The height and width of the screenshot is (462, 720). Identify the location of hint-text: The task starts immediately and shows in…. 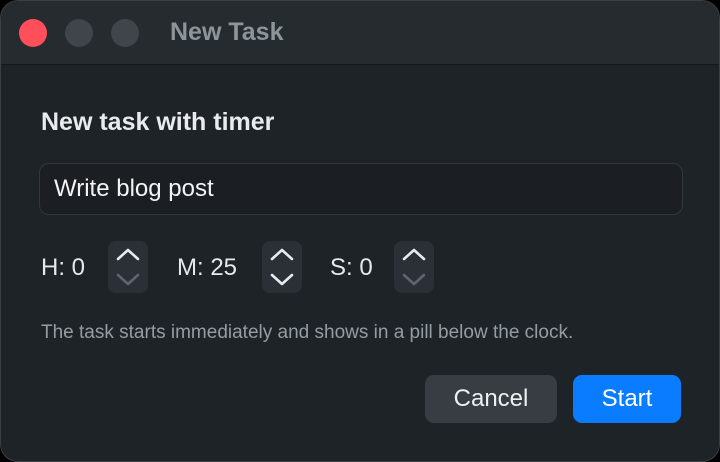
(307, 332).